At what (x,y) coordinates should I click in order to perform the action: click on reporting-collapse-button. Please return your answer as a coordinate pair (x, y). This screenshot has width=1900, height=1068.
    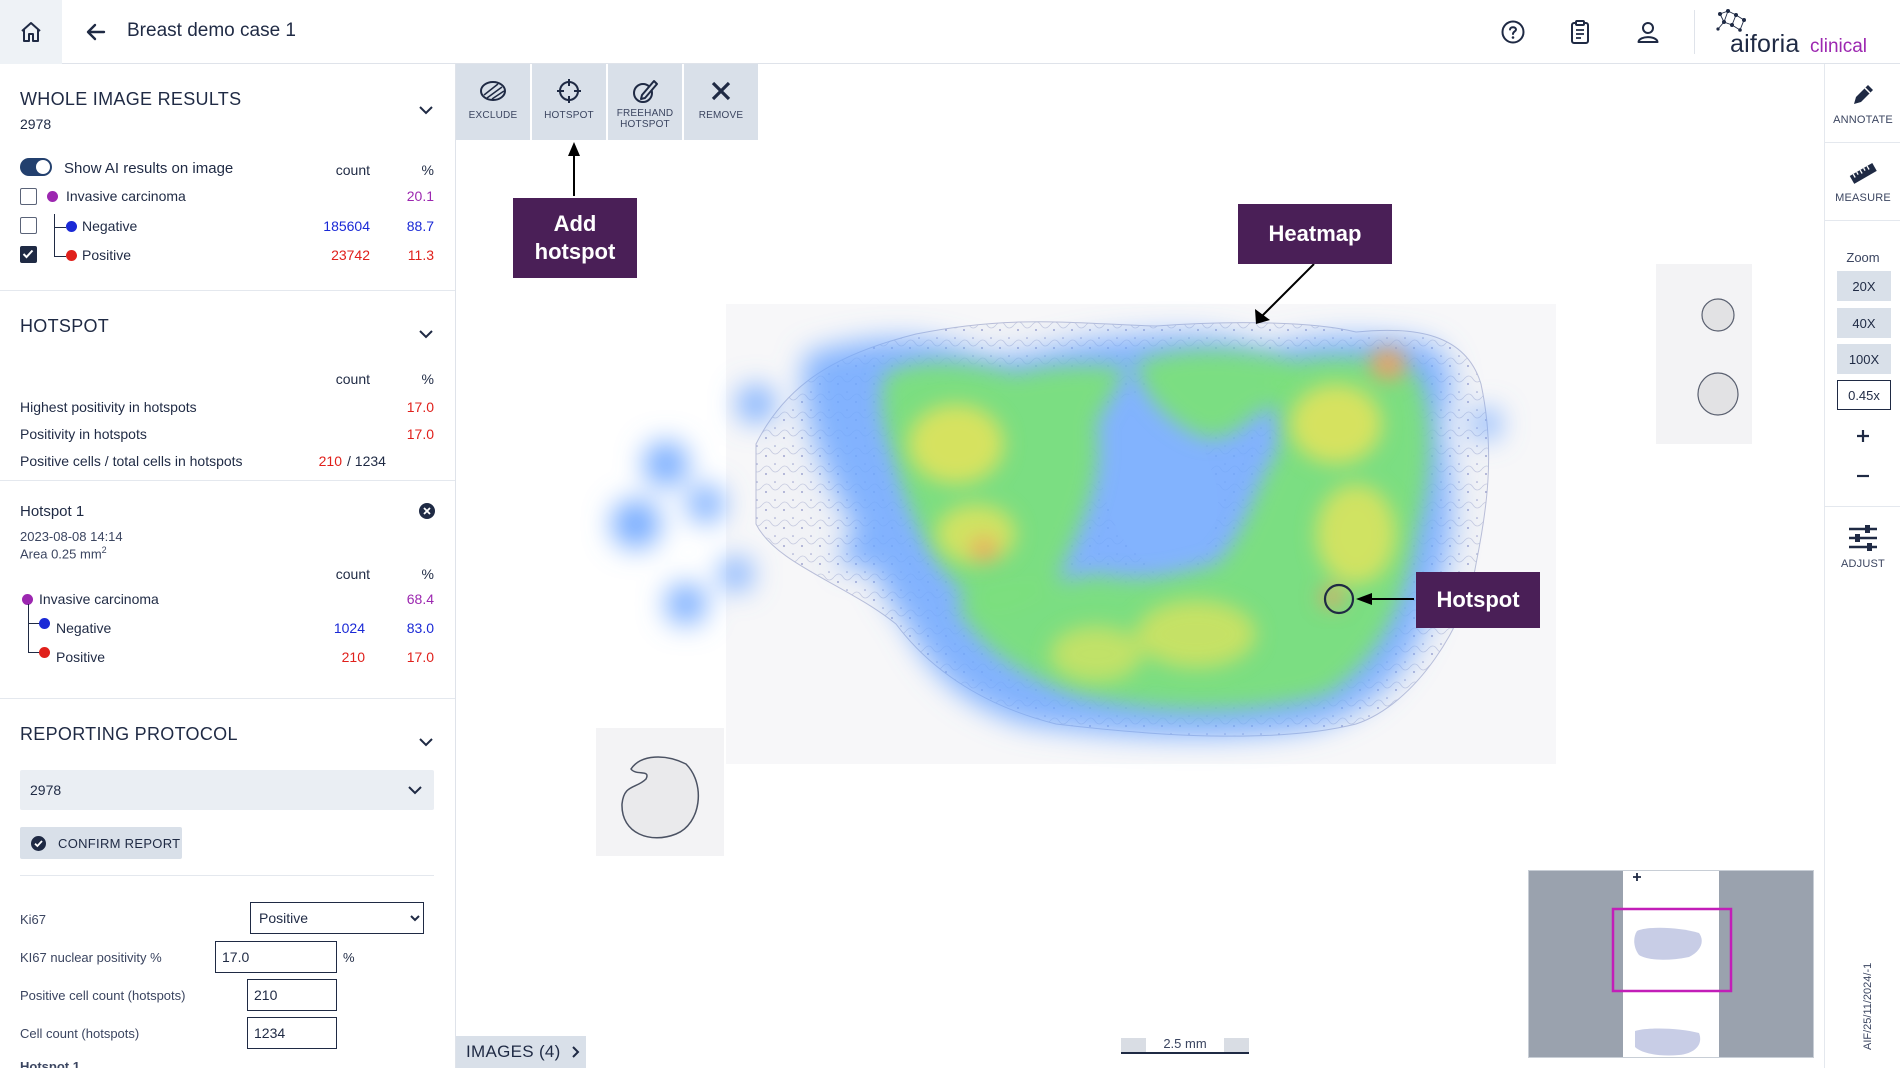
    Looking at the image, I should click on (426, 742).